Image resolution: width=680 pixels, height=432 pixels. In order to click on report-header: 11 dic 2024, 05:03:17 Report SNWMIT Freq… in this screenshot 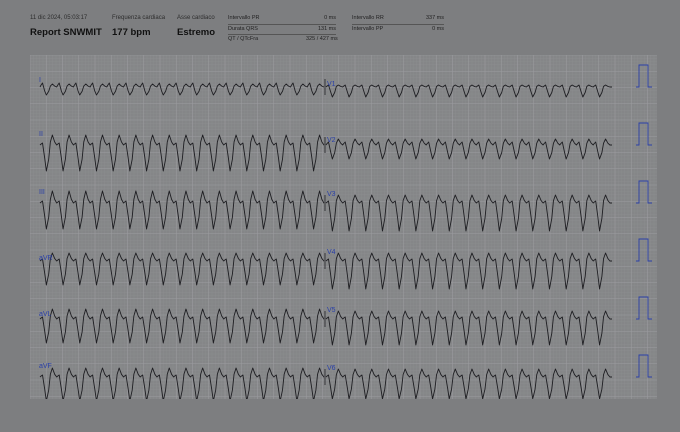, I will do `click(340, 26)`.